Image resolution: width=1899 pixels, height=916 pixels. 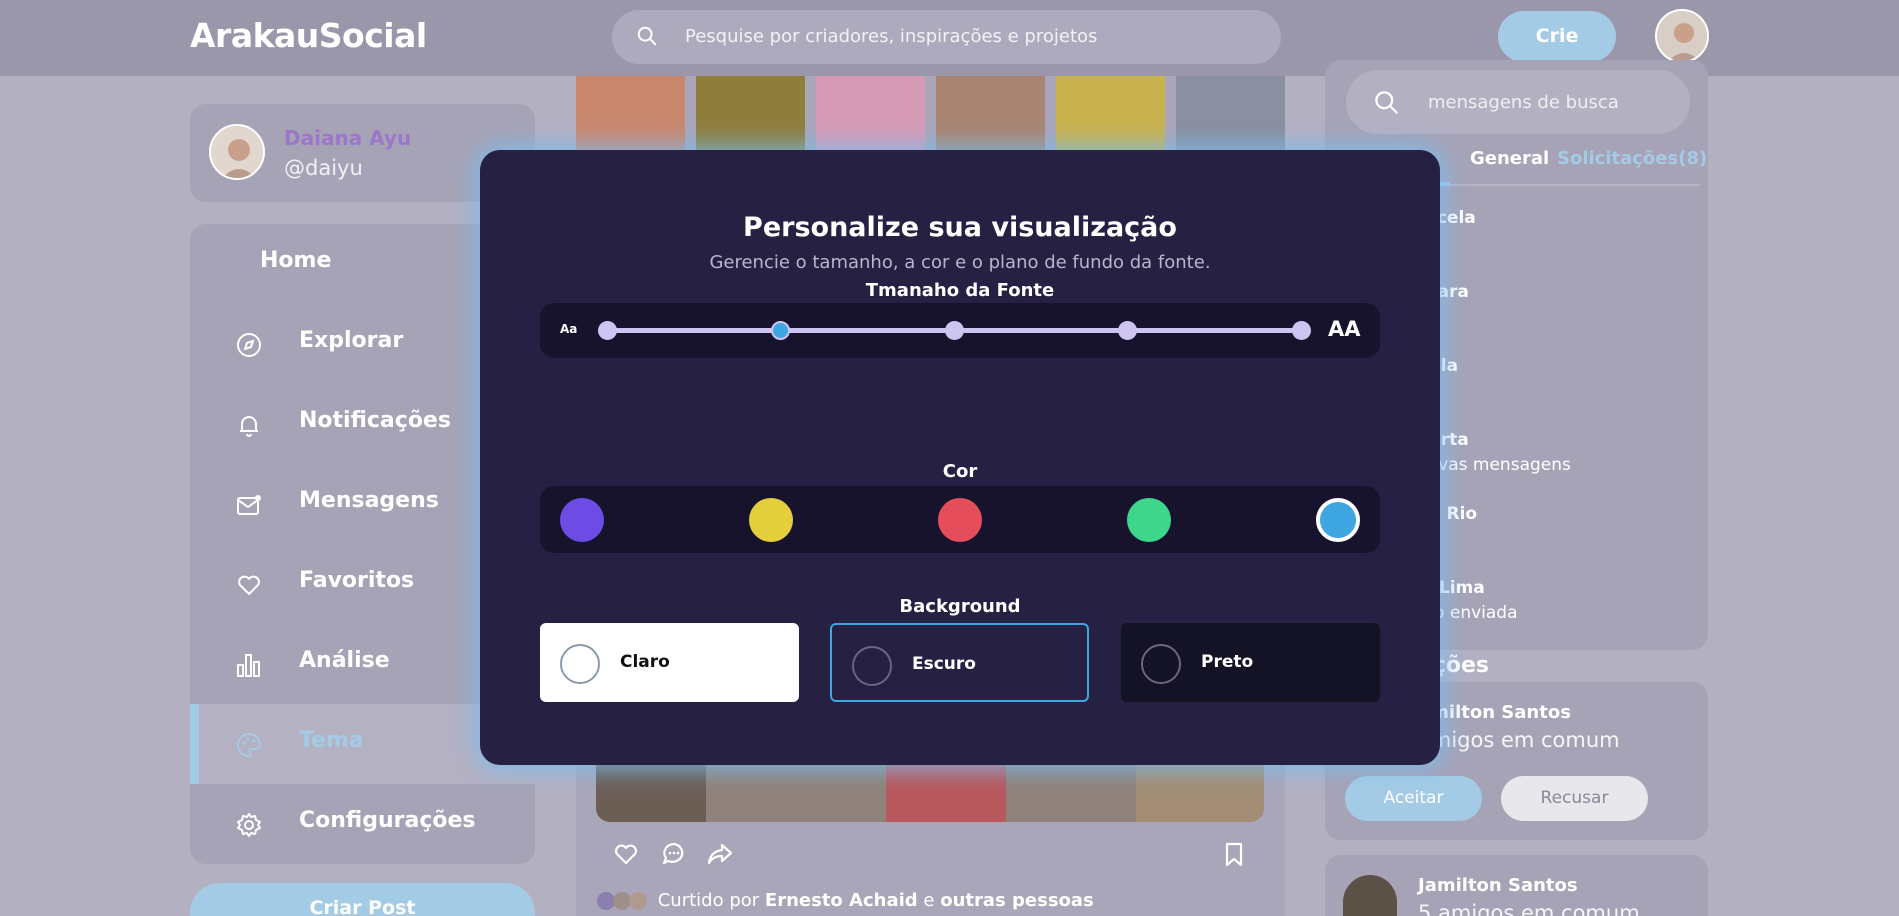 I want to click on background-option-preto: Preto, so click(x=1250, y=662).